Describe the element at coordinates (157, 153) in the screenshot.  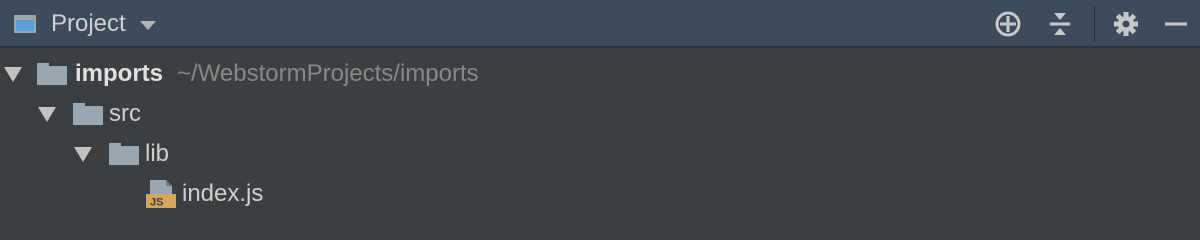
I see `tree-node-label: lib` at that location.